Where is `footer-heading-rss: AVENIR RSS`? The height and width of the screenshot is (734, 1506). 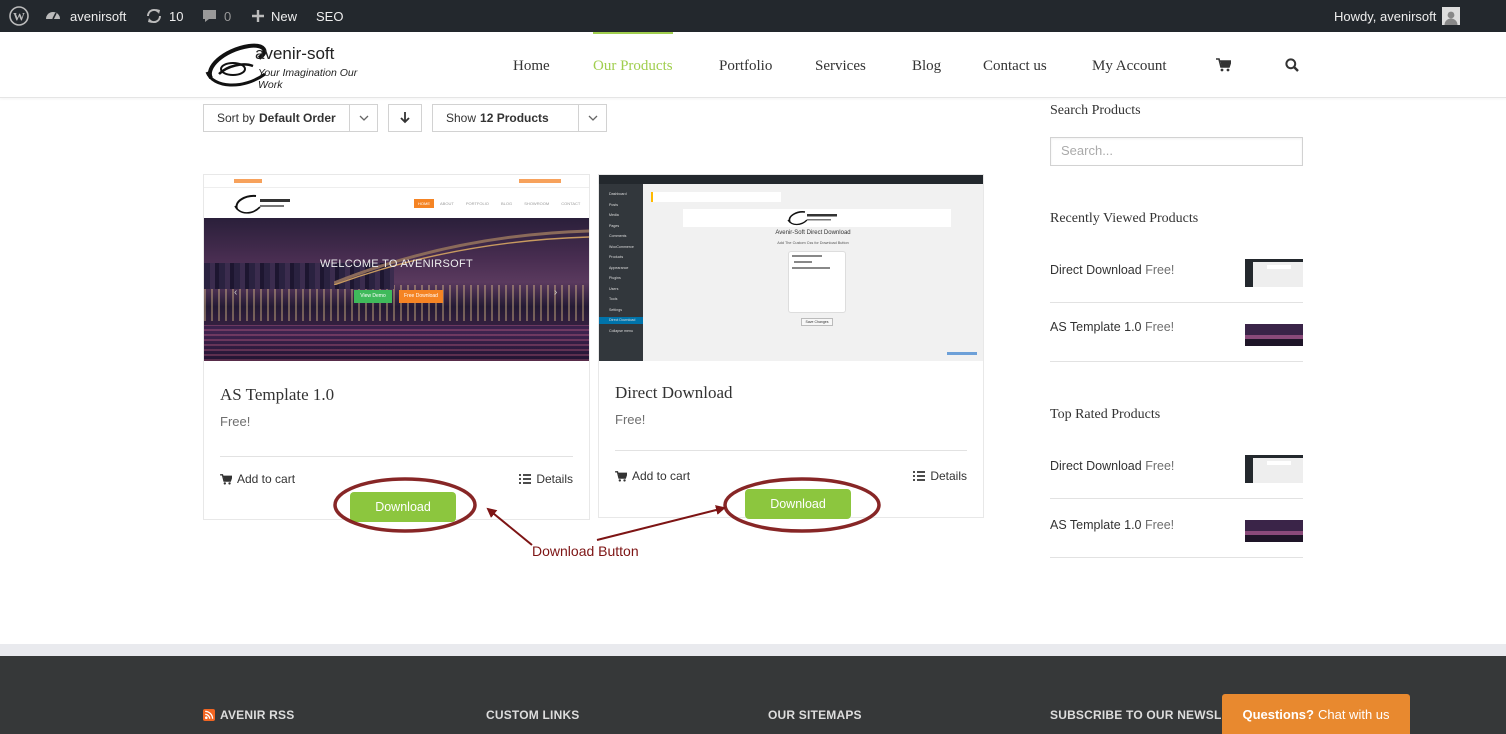
footer-heading-rss: AVENIR RSS is located at coordinates (248, 715).